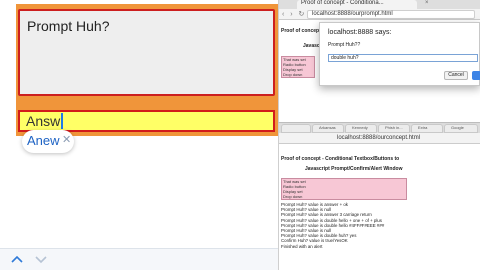 This screenshot has width=480, height=270. What do you see at coordinates (296, 128) in the screenshot?
I see `browser-tab` at bounding box center [296, 128].